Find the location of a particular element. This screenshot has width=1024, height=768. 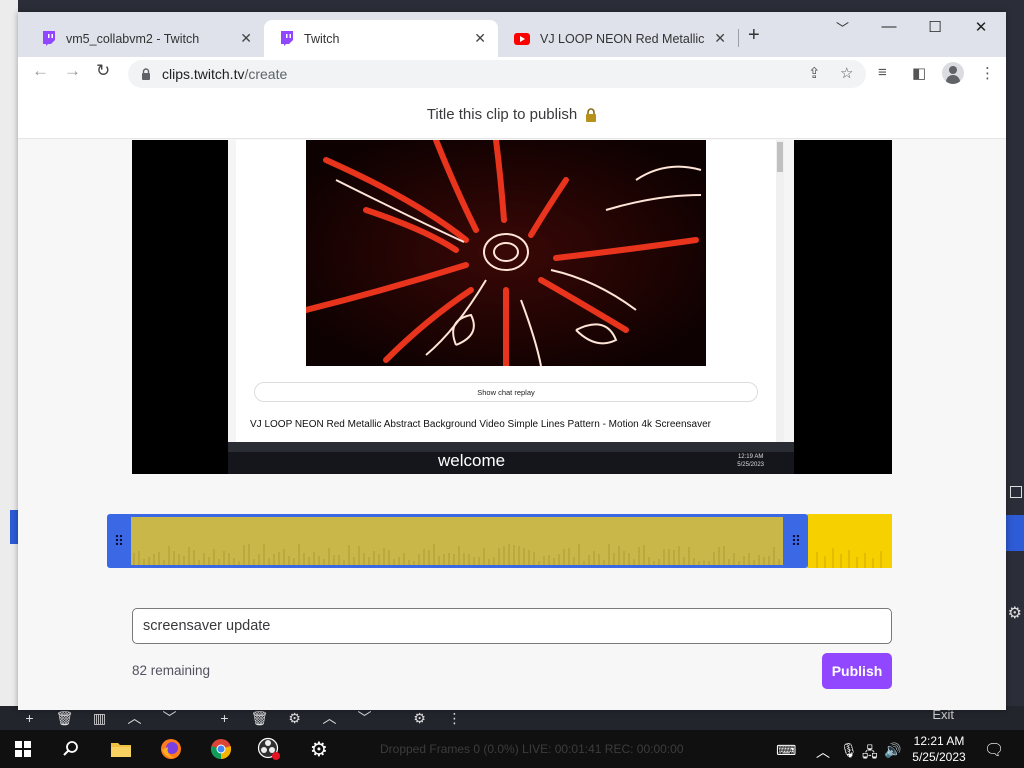

address-bar: clips.twitch.tv/create is located at coordinates (497, 74).